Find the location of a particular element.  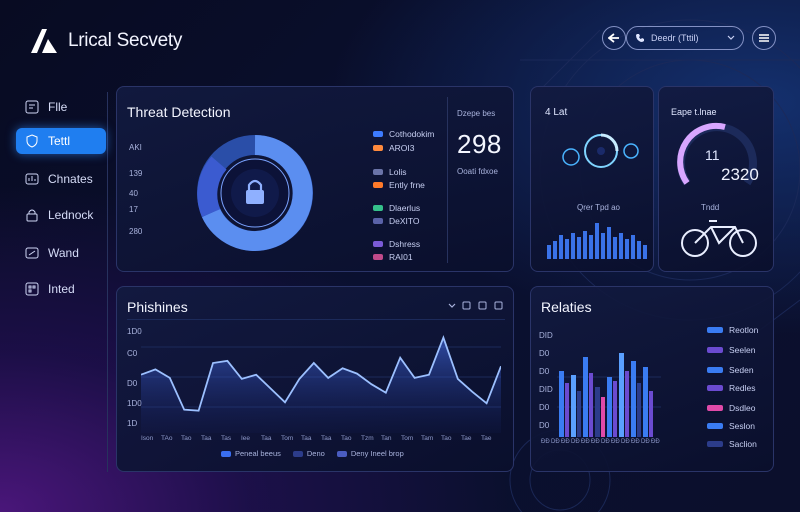

menu-icon is located at coordinates (764, 38).